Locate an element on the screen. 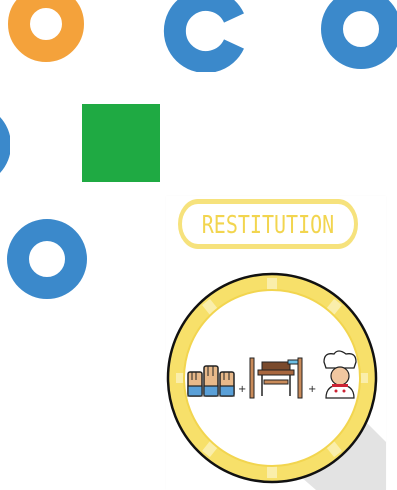  orange-ring-icon is located at coordinates (46, 31).